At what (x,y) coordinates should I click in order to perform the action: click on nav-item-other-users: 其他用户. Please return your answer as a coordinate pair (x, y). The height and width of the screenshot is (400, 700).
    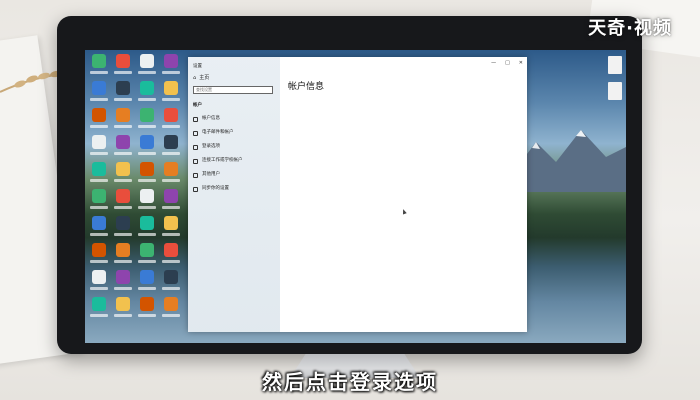
    Looking at the image, I should click on (234, 175).